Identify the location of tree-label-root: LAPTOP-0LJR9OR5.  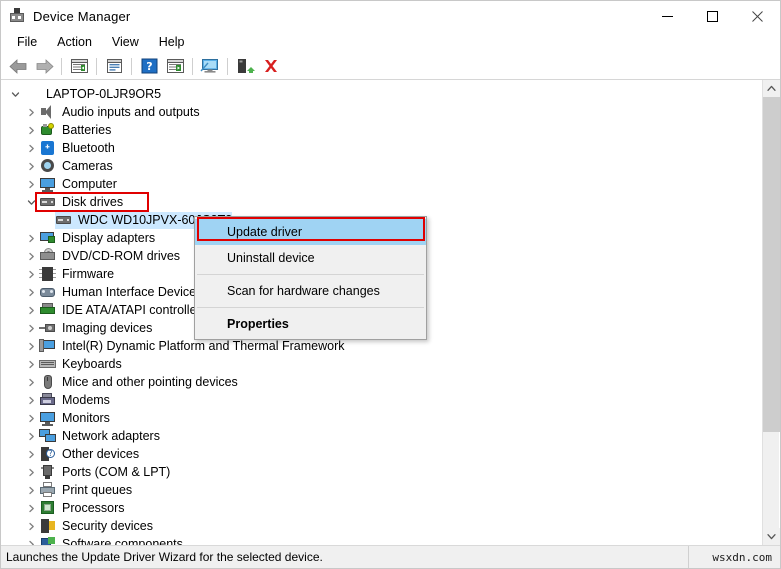
(104, 94).